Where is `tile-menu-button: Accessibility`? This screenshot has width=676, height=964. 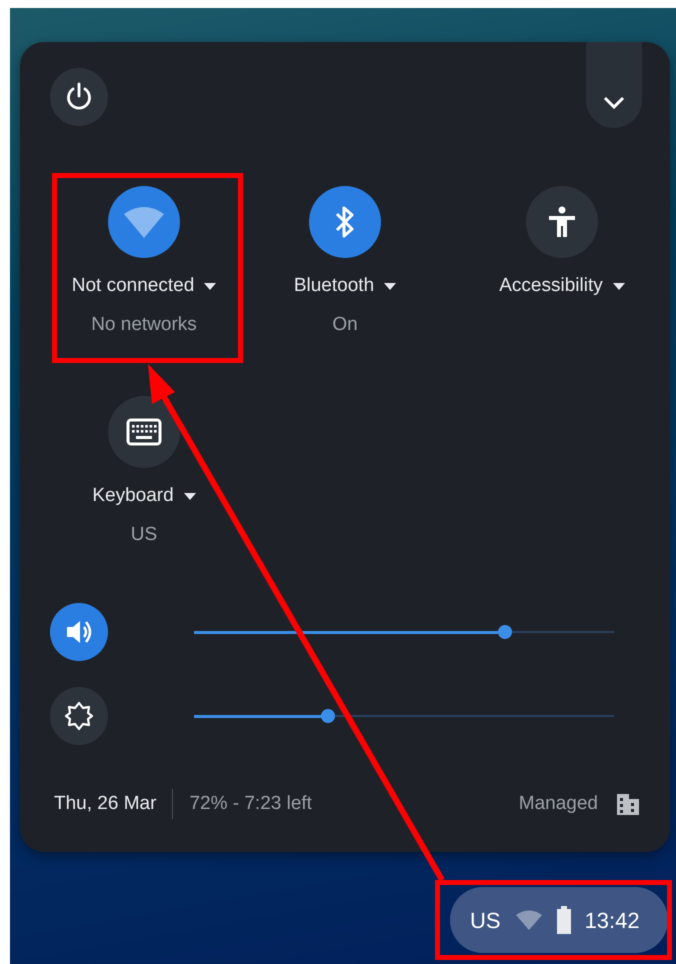 tile-menu-button: Accessibility is located at coordinates (562, 286).